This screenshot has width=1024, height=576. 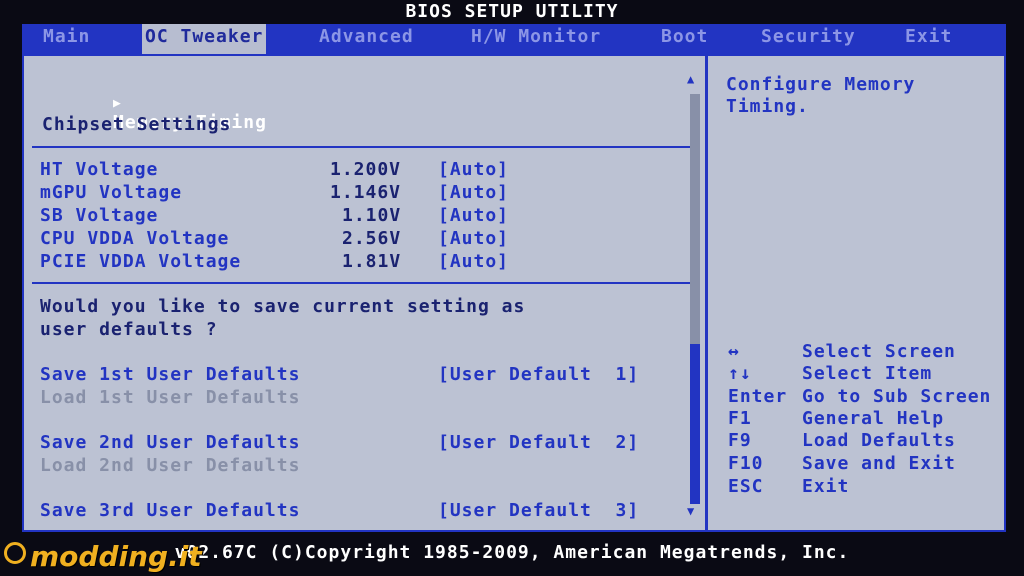 What do you see at coordinates (204, 39) in the screenshot?
I see `tab-oc-tweaker: OC Tweaker` at bounding box center [204, 39].